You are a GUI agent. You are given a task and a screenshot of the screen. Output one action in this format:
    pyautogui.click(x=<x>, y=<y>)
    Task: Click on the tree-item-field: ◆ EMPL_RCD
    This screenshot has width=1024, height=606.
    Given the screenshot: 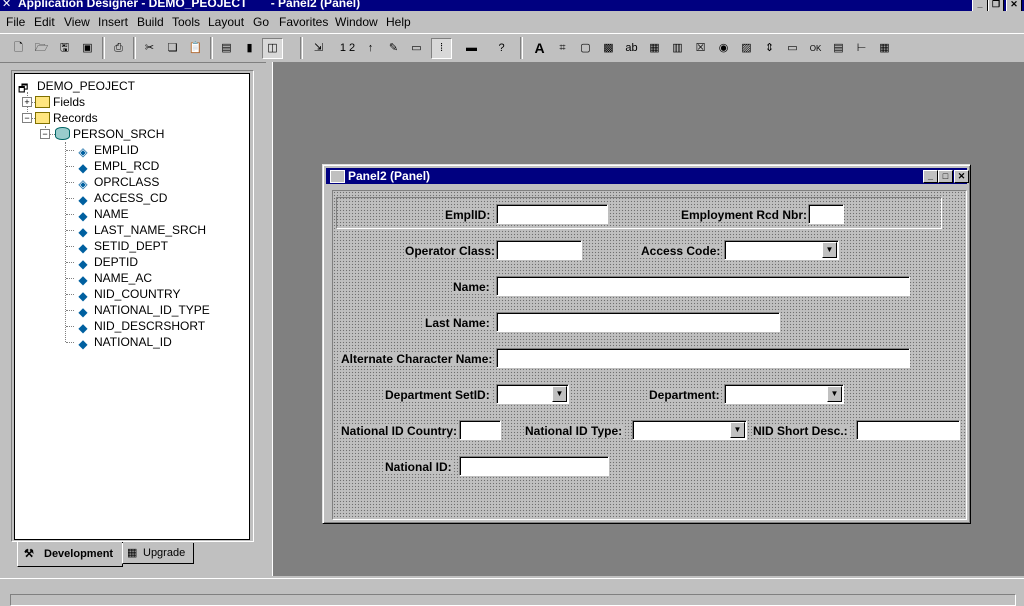 What is the action you would take?
    pyautogui.click(x=117, y=166)
    